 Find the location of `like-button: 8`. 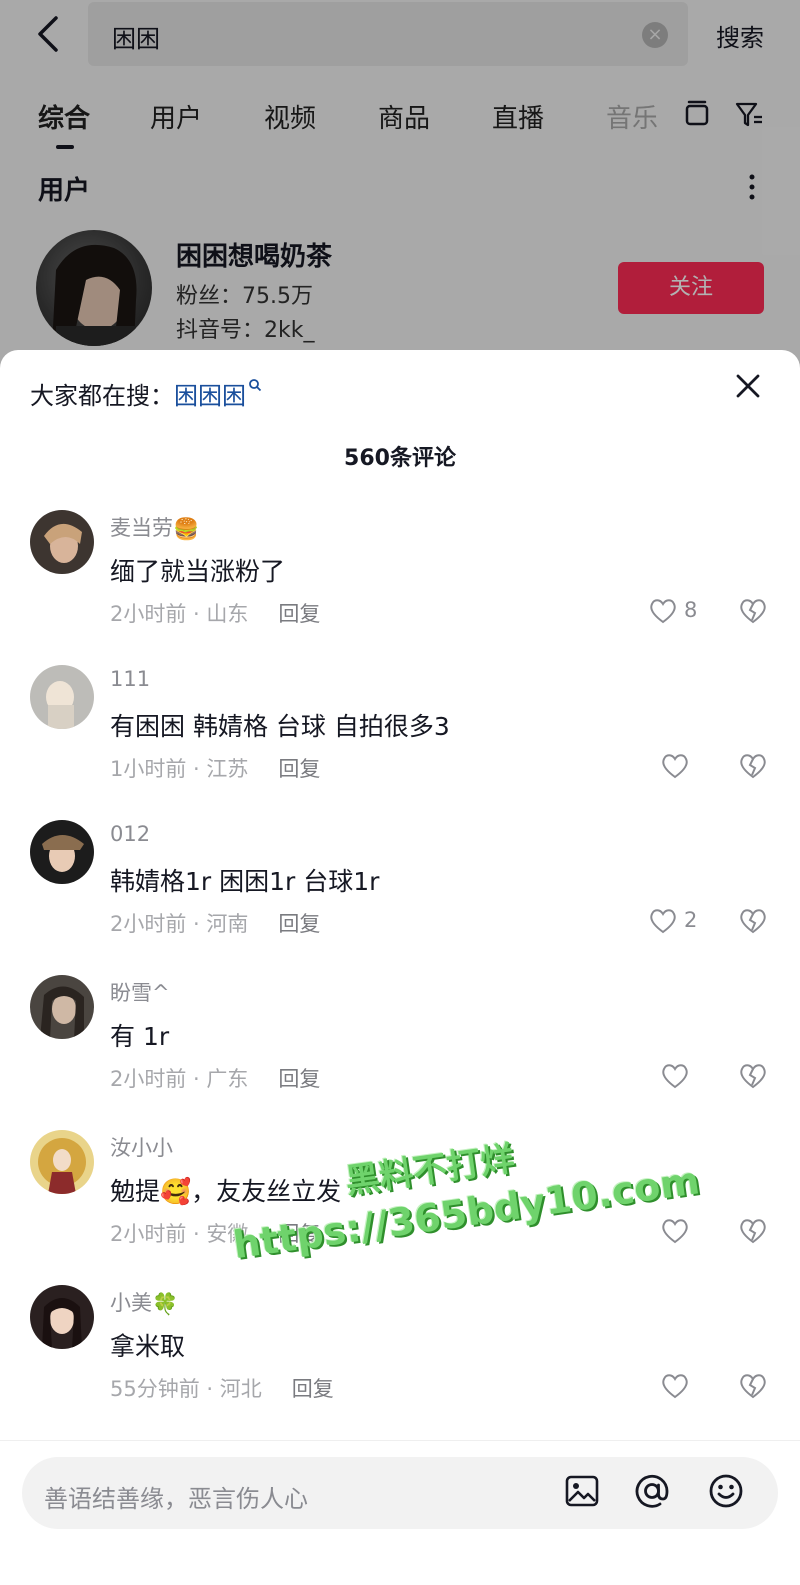

like-button: 8 is located at coordinates (672, 611).